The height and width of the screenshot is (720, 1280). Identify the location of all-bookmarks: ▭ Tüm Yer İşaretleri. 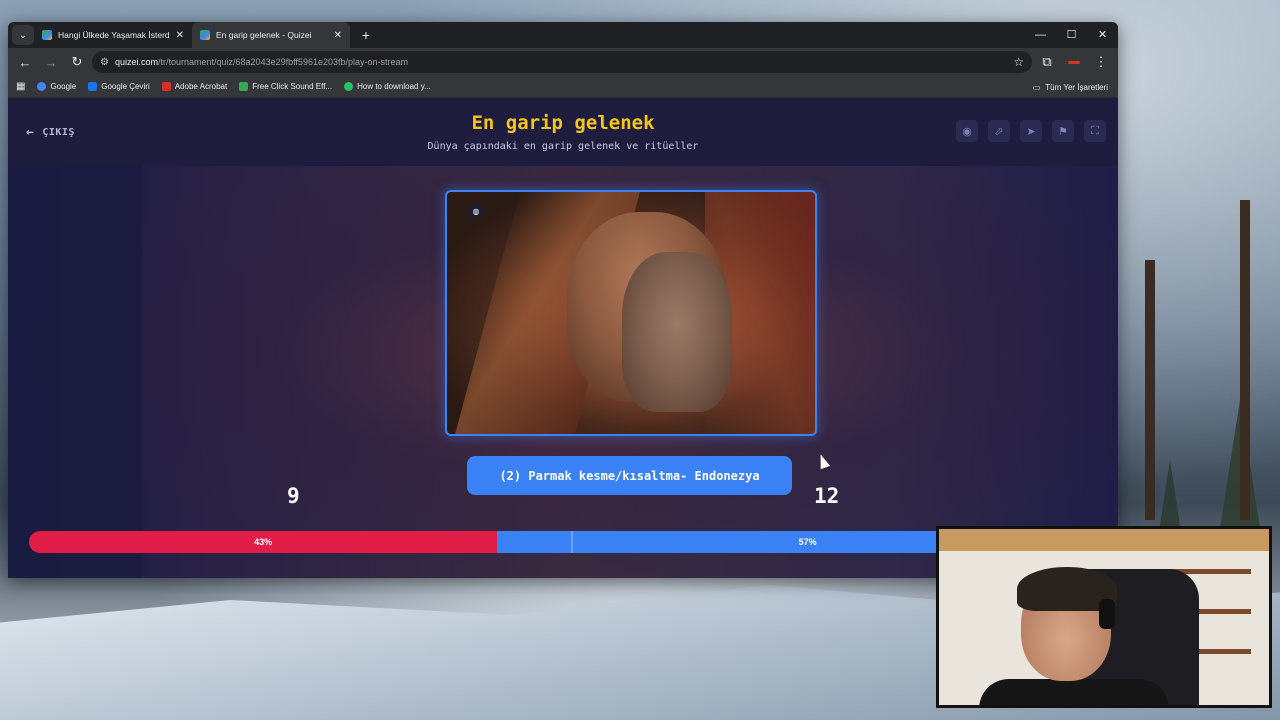
(1070, 87).